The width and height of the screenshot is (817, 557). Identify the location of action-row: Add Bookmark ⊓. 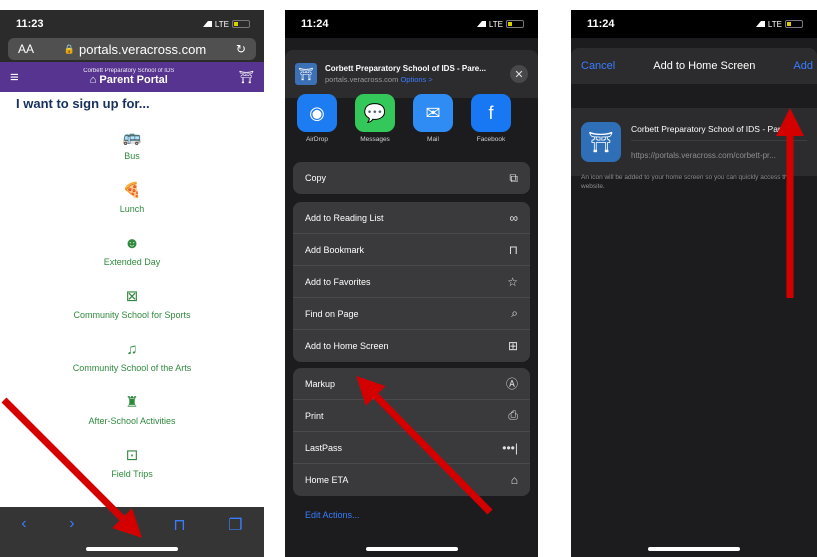
(411, 250).